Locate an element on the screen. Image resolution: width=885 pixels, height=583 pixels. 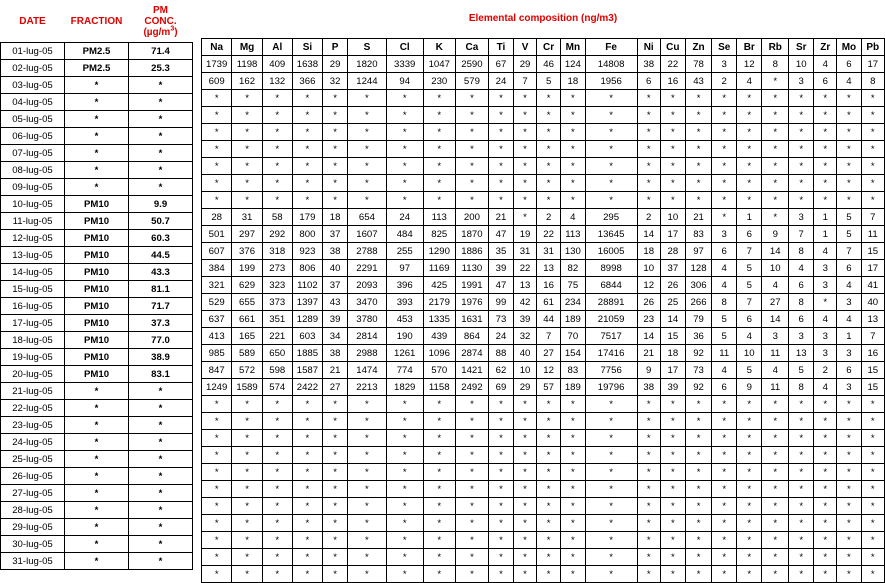
element-value-cell: 774 is located at coordinates (404, 370).